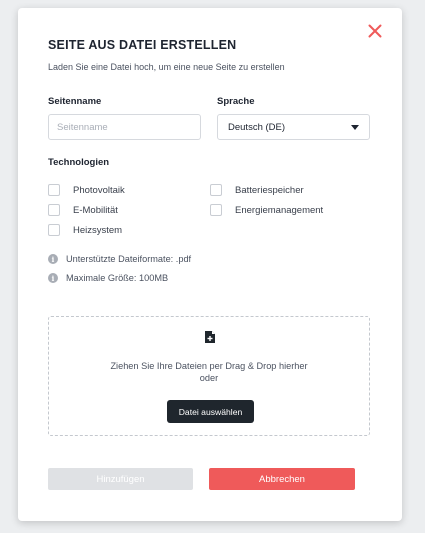  I want to click on chevron-down-icon, so click(355, 127).